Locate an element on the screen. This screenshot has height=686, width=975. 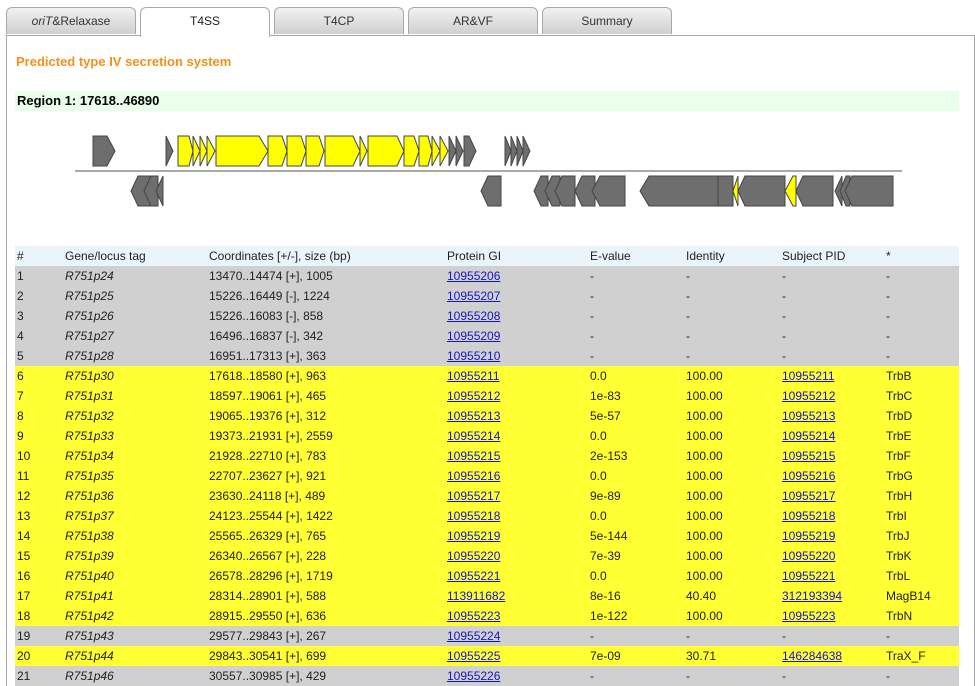
subject-pid-link: 10955211 is located at coordinates (808, 376).